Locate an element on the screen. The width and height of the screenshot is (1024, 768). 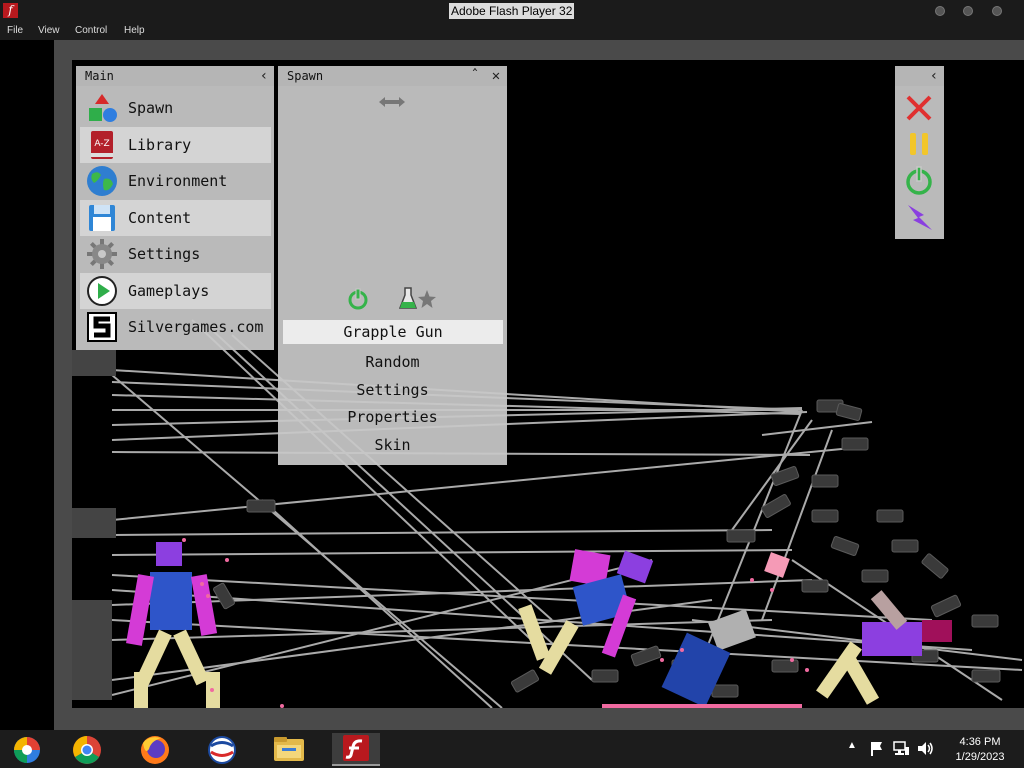
main-menu-label: Settings is located at coordinates (164, 254).